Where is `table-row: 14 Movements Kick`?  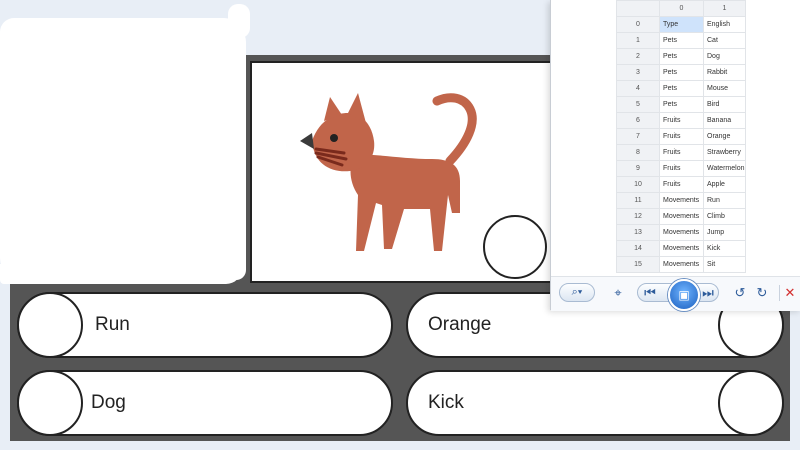
table-row: 14 Movements Kick is located at coordinates (681, 248).